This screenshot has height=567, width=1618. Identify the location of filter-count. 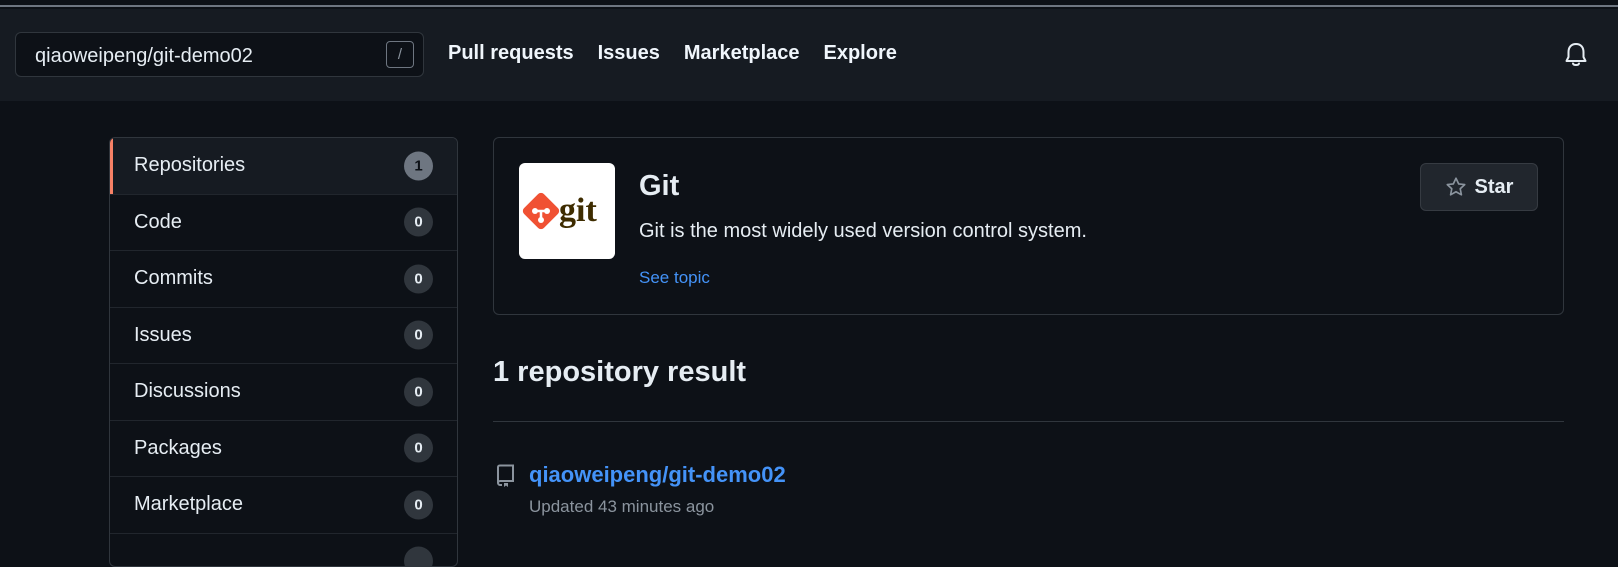
(418, 557).